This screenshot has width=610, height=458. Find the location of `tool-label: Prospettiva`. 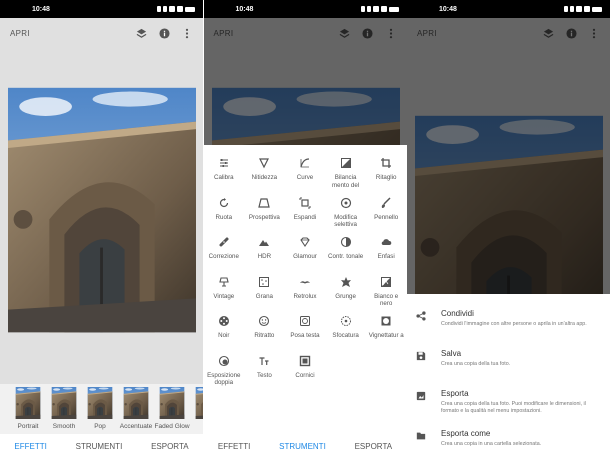

tool-label: Prospettiva is located at coordinates (264, 217).